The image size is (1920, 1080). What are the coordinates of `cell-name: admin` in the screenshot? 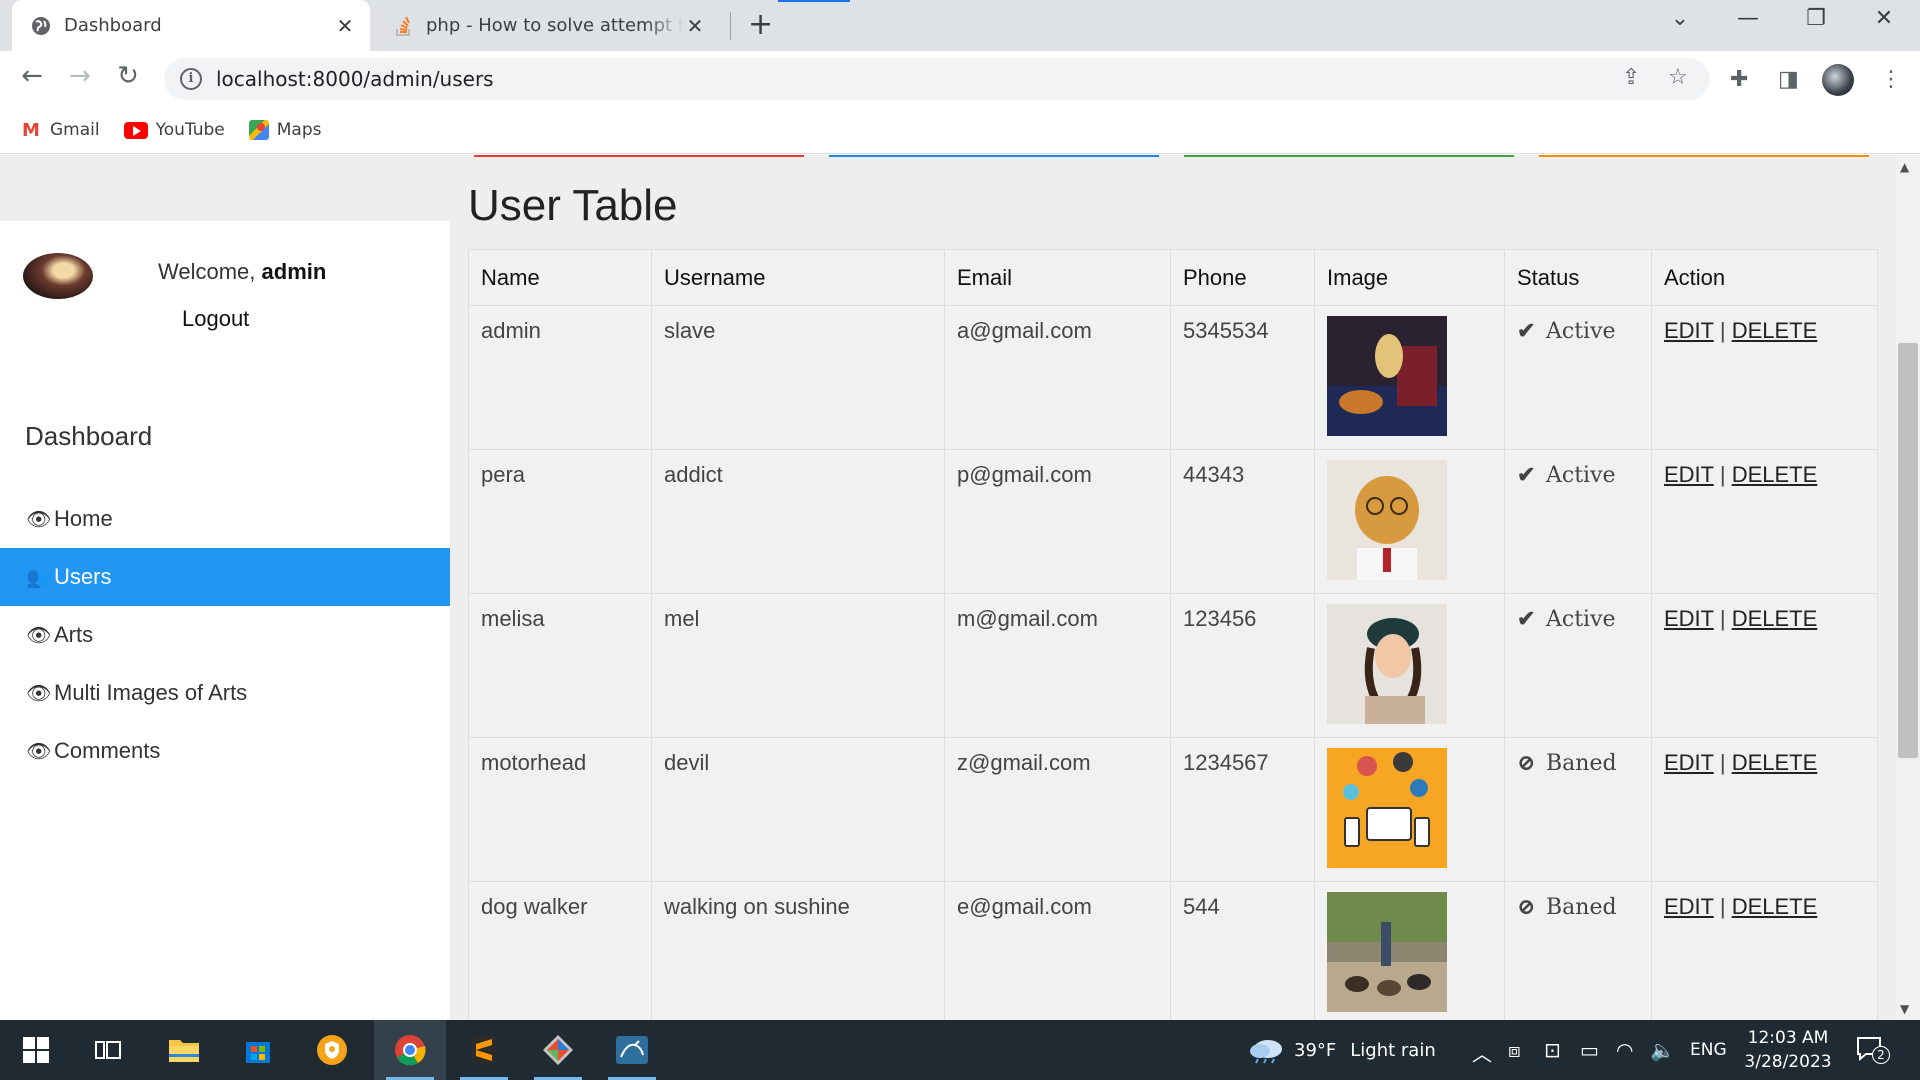 It's located at (560, 377).